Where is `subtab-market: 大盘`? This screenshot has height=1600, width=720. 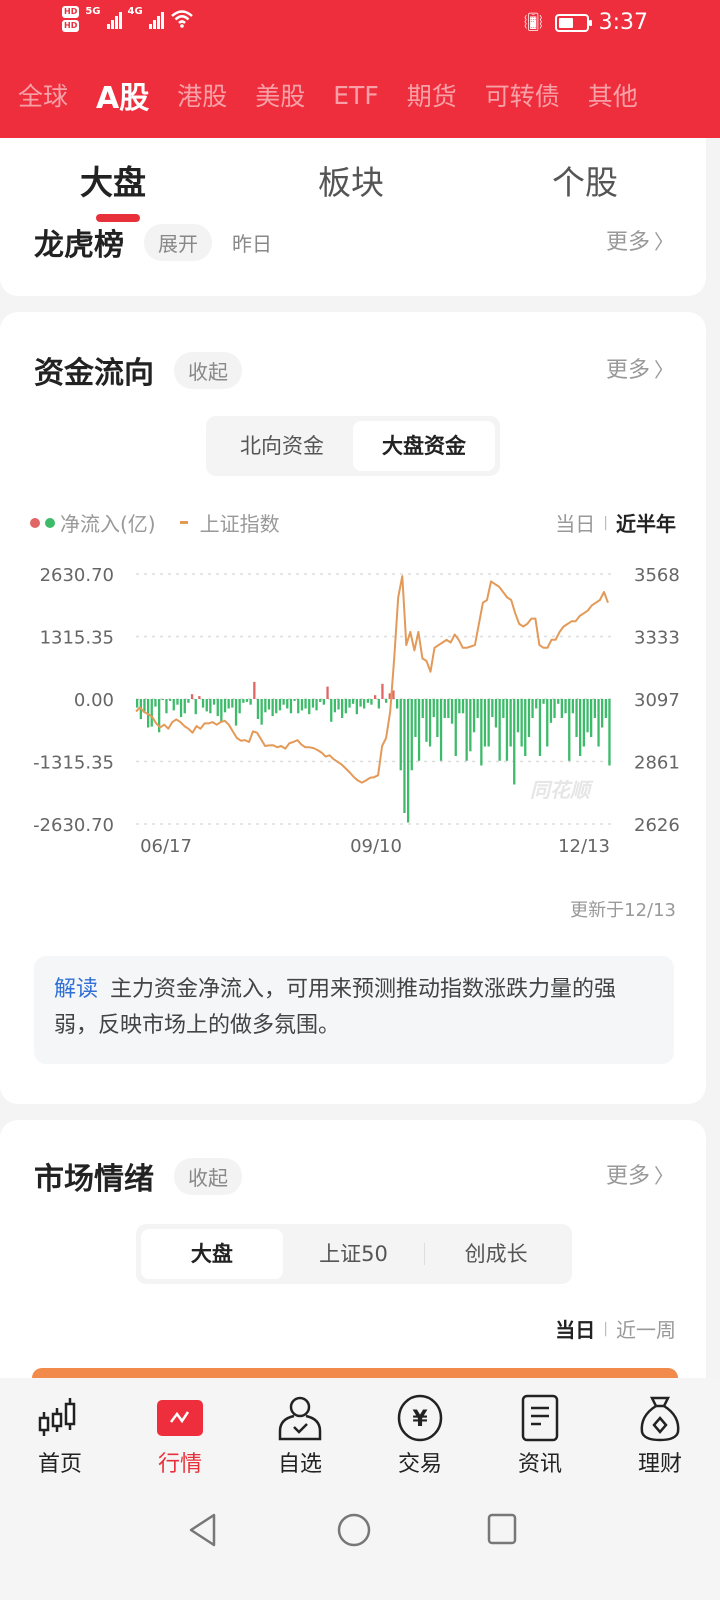 subtab-market: 大盘 is located at coordinates (113, 180).